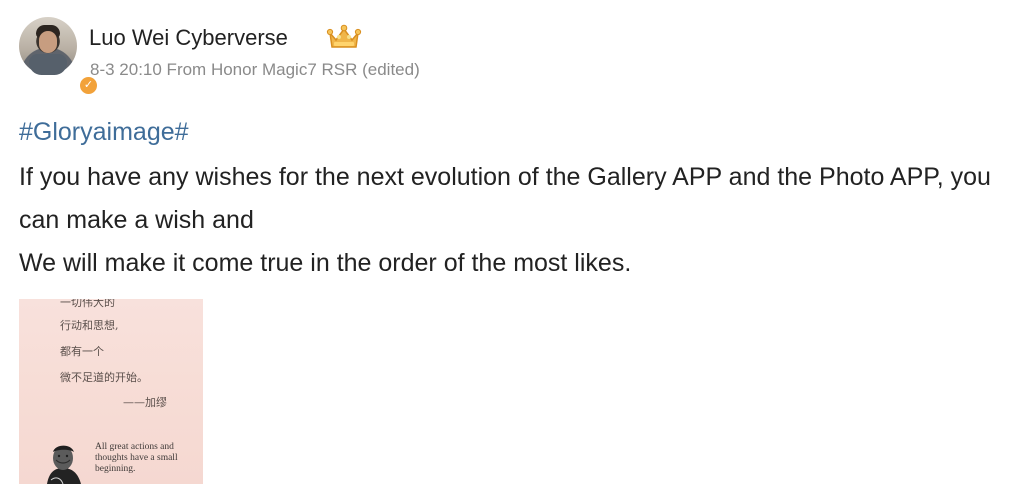 This screenshot has width=1024, height=493. Describe the element at coordinates (145, 402) in the screenshot. I see `quote-attribution-zh: ——加缪` at that location.